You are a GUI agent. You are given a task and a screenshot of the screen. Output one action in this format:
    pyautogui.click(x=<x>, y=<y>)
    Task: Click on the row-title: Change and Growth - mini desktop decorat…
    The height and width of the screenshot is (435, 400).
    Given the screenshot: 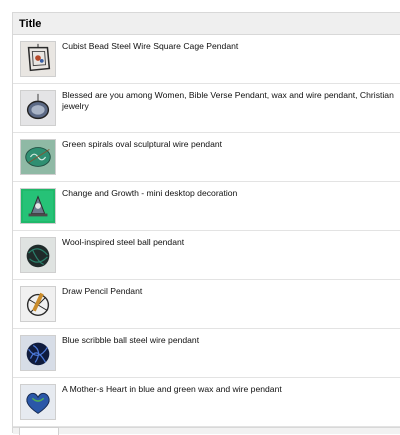 What is the action you would take?
    pyautogui.click(x=228, y=193)
    